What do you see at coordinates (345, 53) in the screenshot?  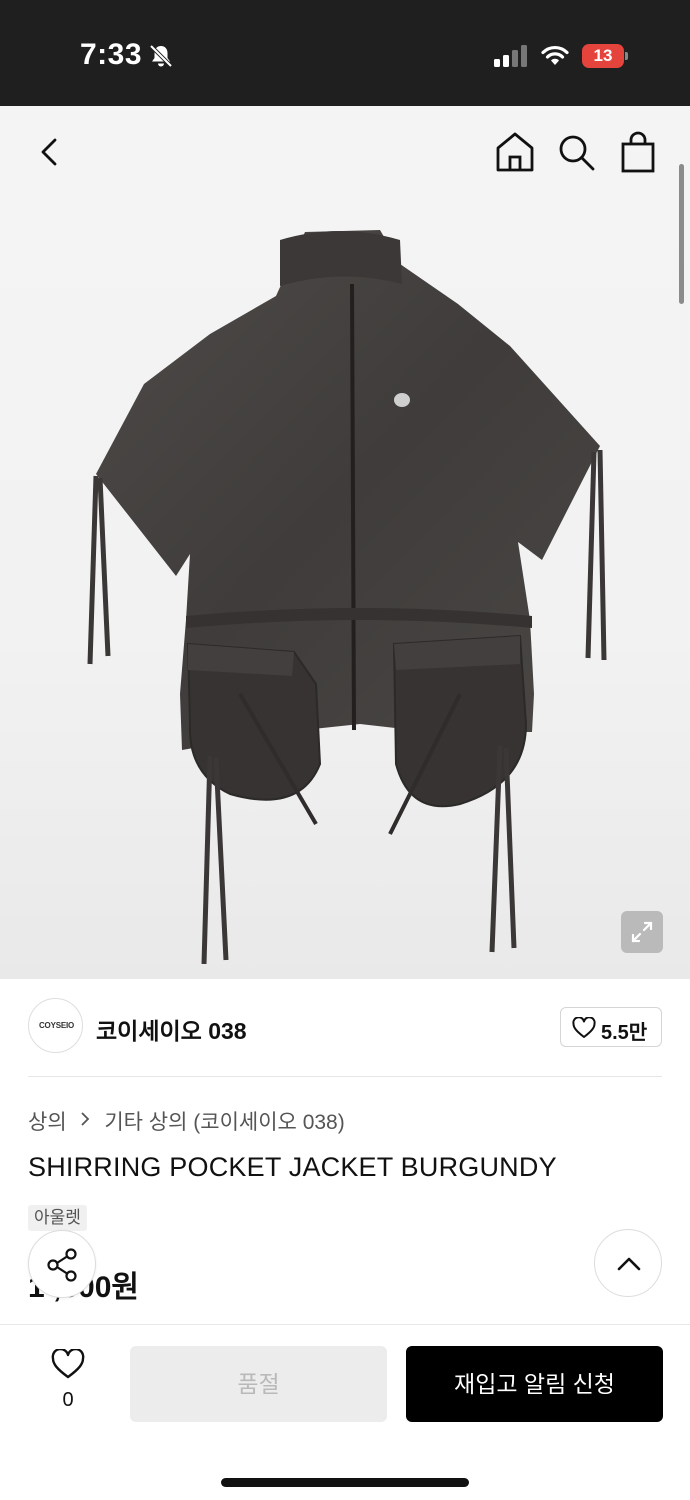 I see `status-bar: 7:33 13` at bounding box center [345, 53].